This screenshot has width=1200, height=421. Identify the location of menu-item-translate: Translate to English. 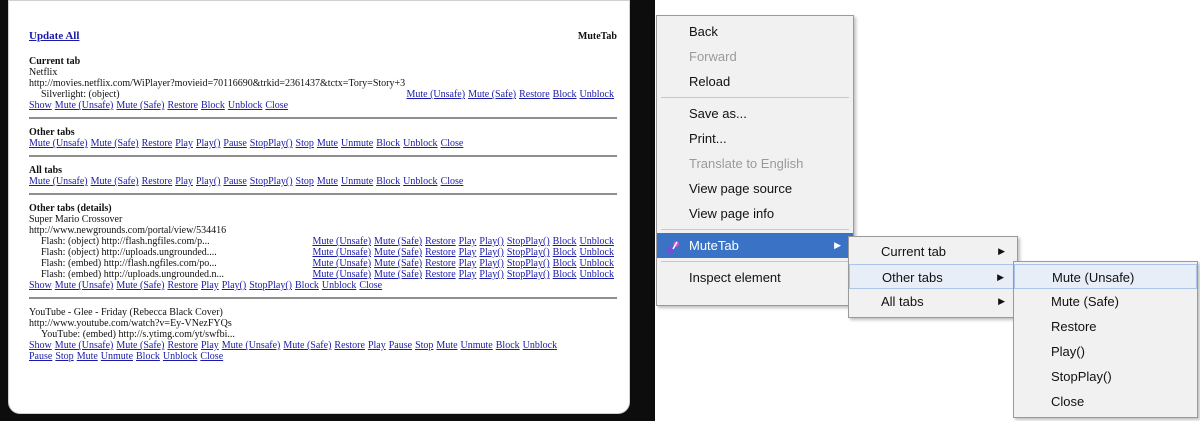
(755, 163).